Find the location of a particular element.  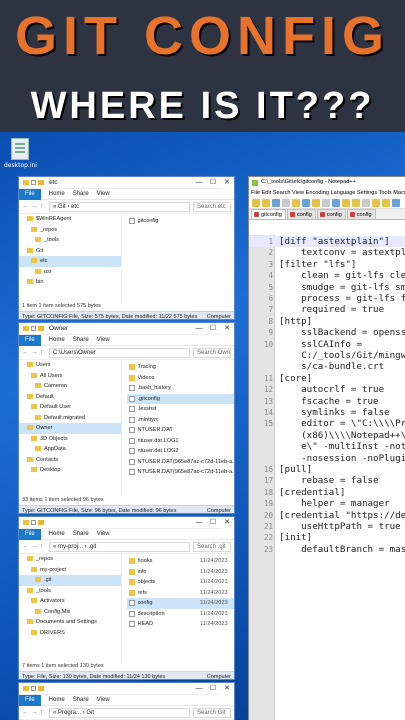

notepad-toolbar is located at coordinates (327, 203).